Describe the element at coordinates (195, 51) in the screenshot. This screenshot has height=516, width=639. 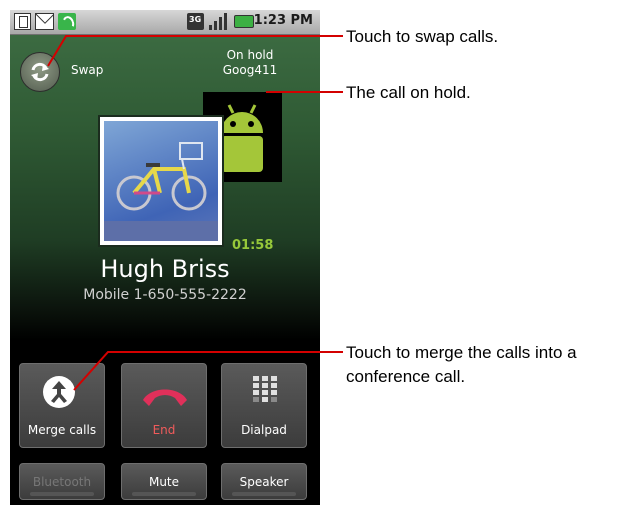
I see `swap-callout-line` at that location.